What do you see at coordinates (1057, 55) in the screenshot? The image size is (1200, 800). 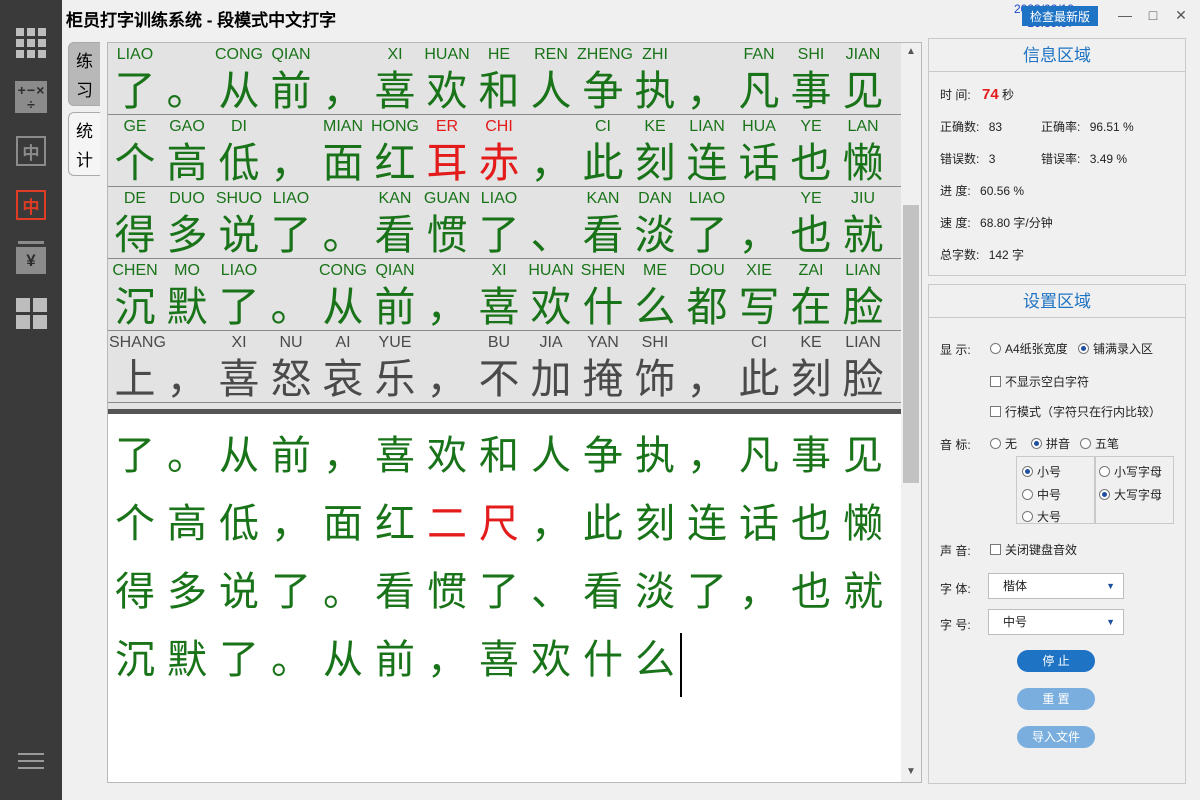 I see `info-panel-title: 信息区域` at bounding box center [1057, 55].